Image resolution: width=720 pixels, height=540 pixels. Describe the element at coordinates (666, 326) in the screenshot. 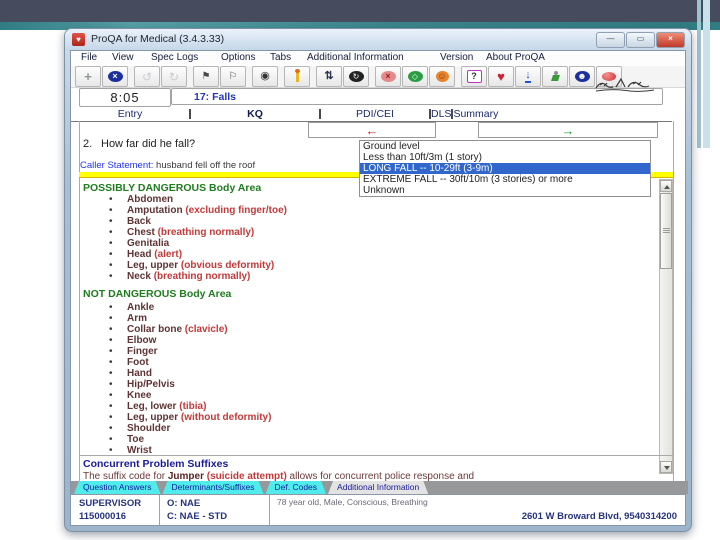

I see `vertical-scrollbar` at that location.